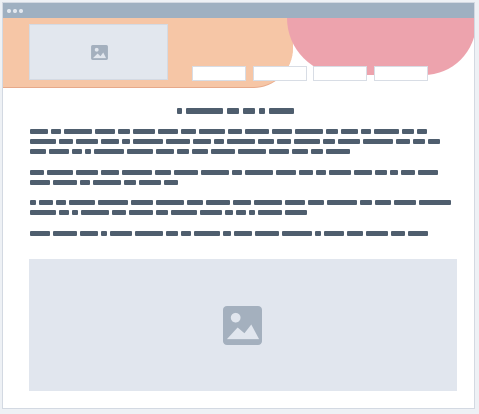 The width and height of the screenshot is (479, 414). I want to click on window-titlebar, so click(238, 10).